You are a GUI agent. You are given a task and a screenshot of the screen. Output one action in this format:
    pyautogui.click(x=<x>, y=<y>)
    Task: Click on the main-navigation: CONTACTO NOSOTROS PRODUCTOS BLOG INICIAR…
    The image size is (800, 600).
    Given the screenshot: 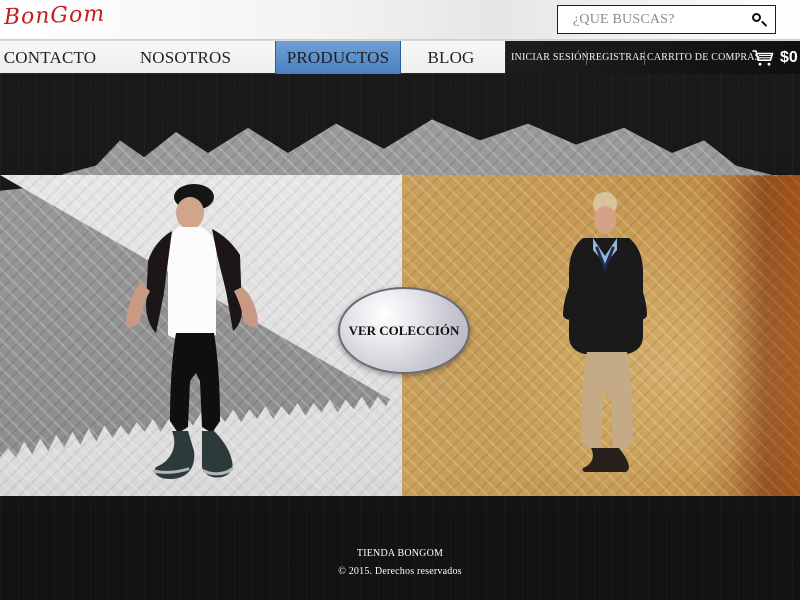 What is the action you would take?
    pyautogui.click(x=400, y=57)
    